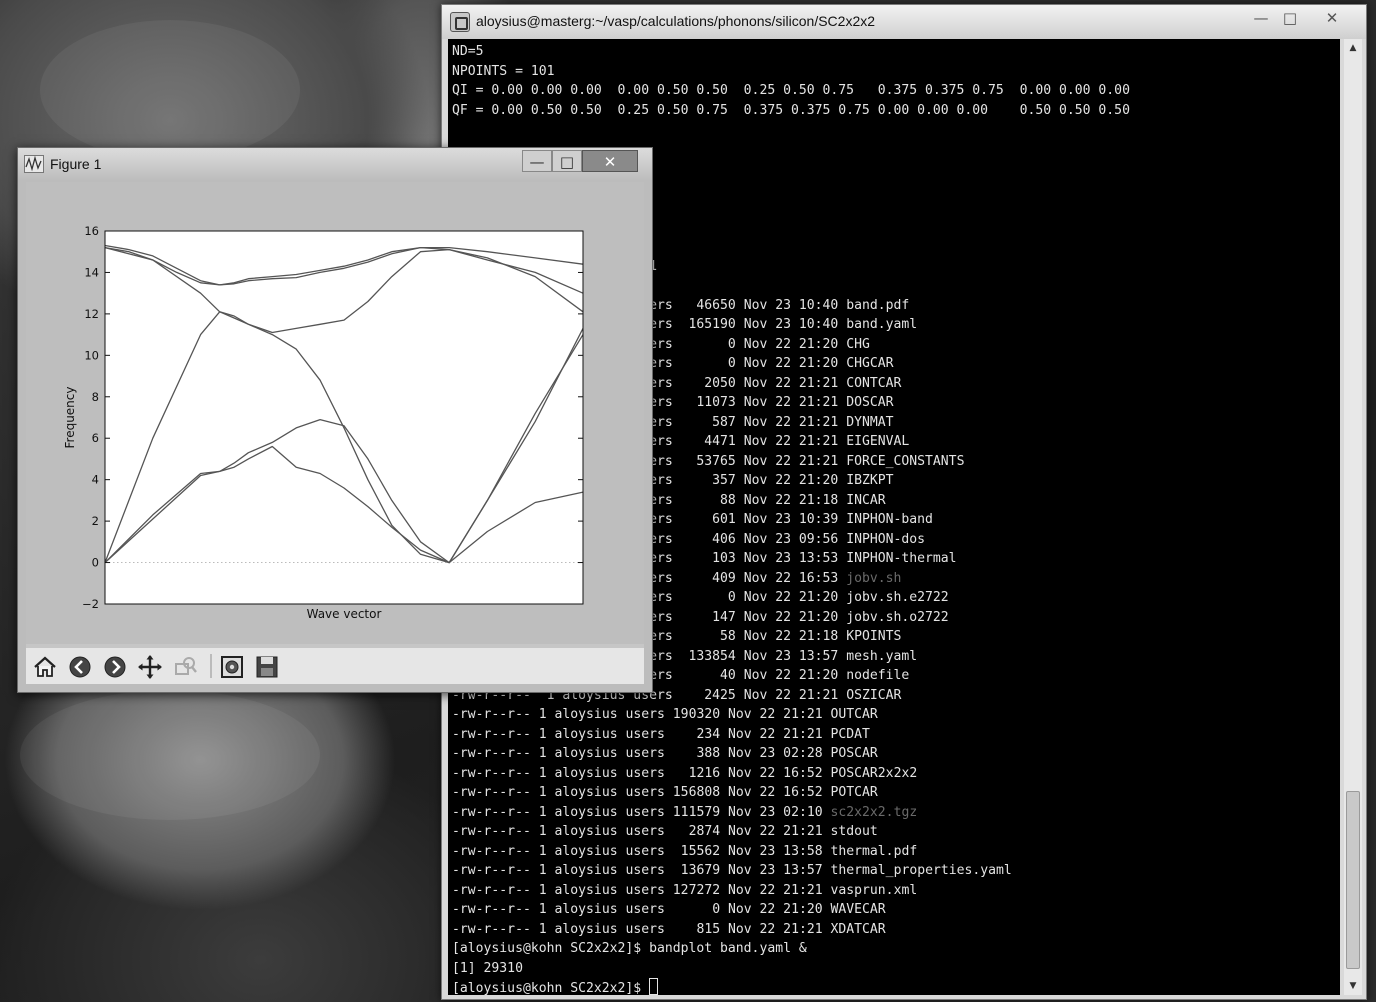  What do you see at coordinates (610, 161) in the screenshot?
I see `figure-close-button: ✕` at bounding box center [610, 161].